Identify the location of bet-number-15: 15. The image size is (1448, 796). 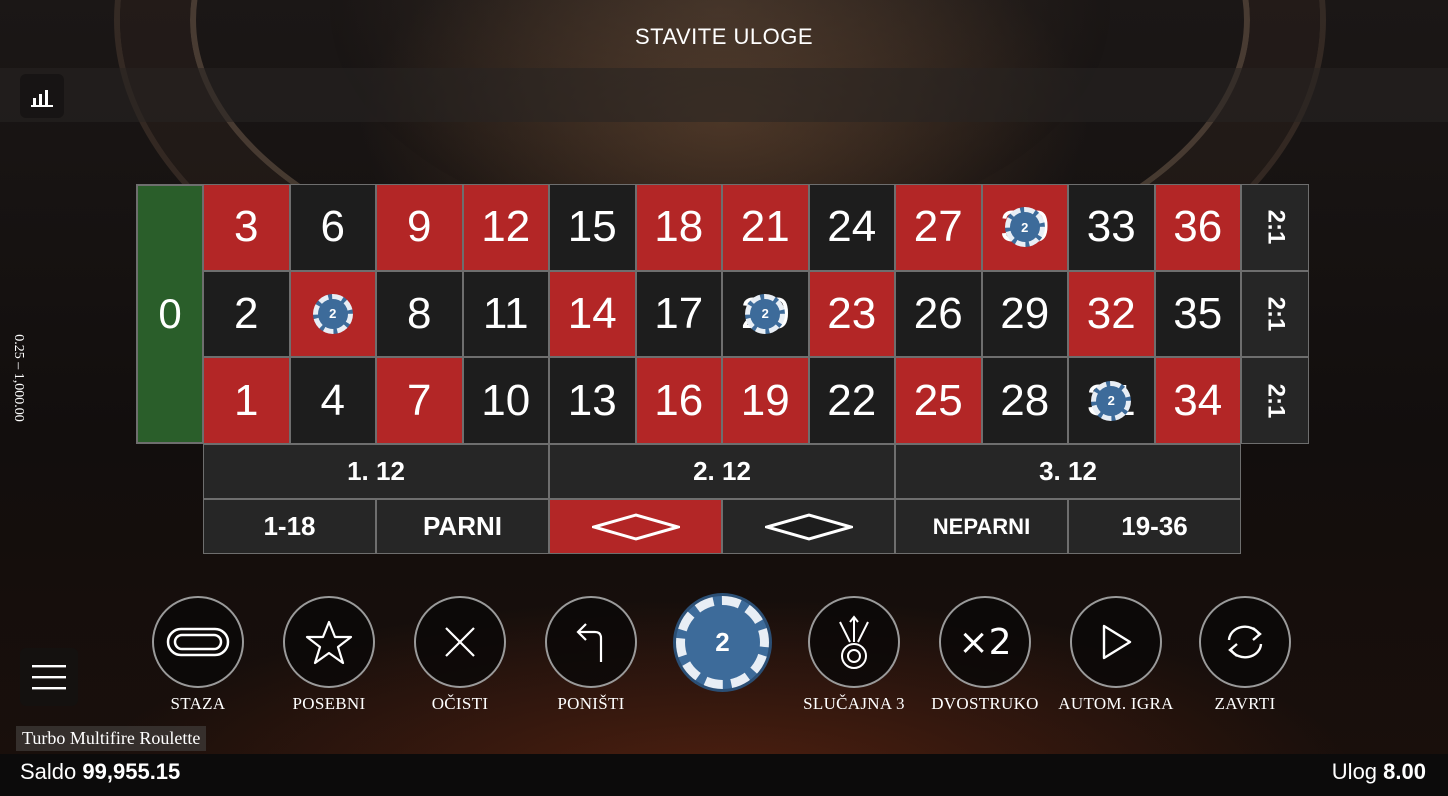
(592, 227).